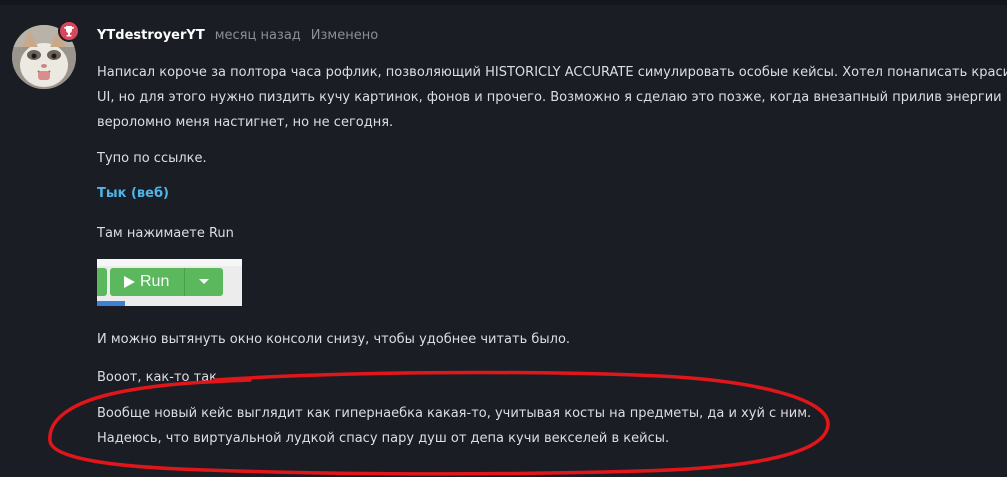 The image size is (1007, 477). I want to click on run-button-label: Run, so click(155, 281).